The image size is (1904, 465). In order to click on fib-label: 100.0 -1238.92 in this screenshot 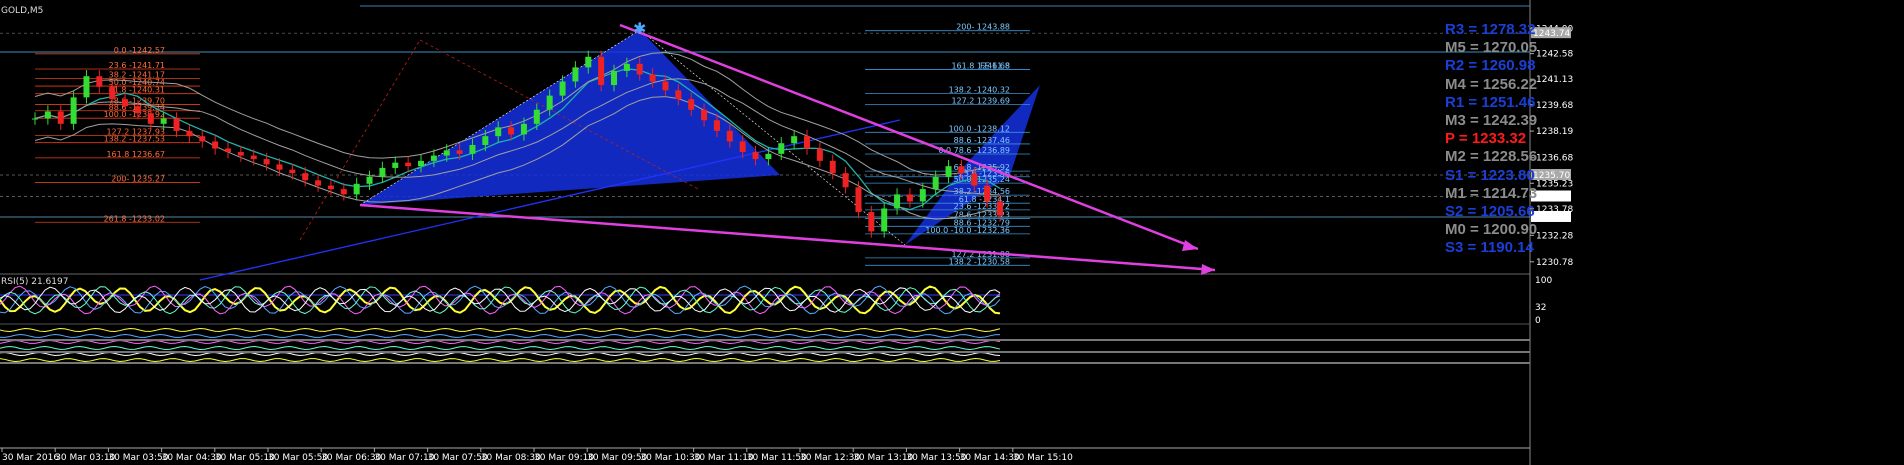, I will do `click(134, 114)`.